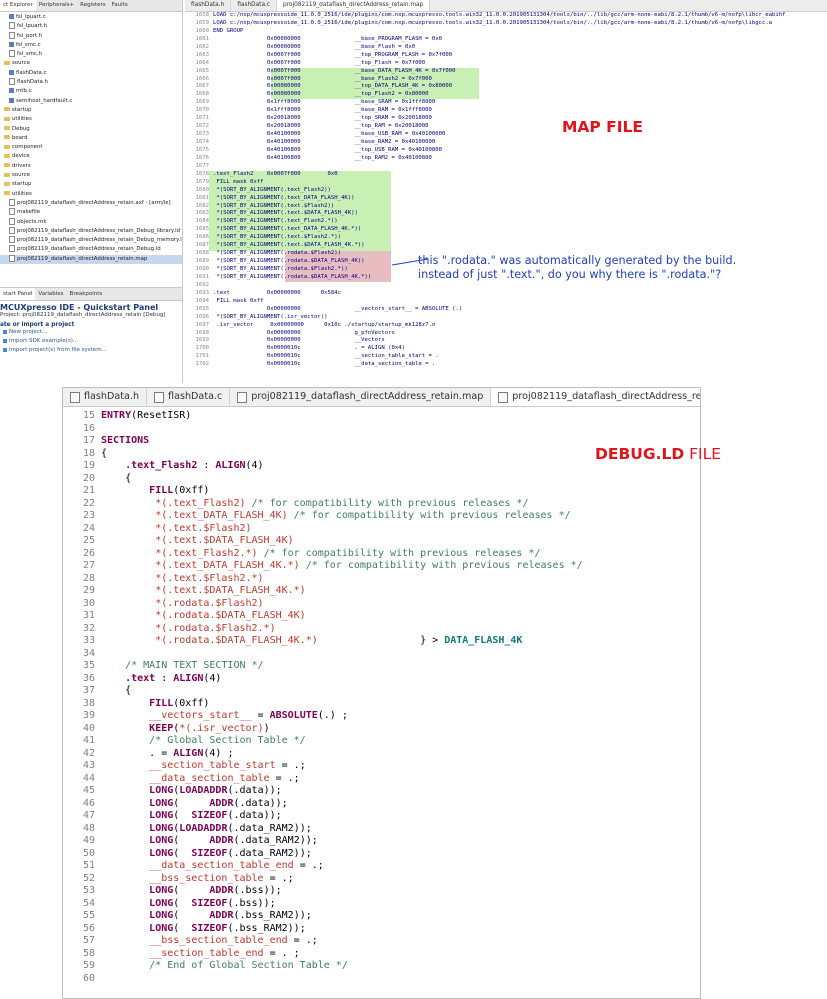 Image resolution: width=827 pixels, height=999 pixels. Describe the element at coordinates (91, 91) in the screenshot. I see `tree-item: mtb.c` at that location.